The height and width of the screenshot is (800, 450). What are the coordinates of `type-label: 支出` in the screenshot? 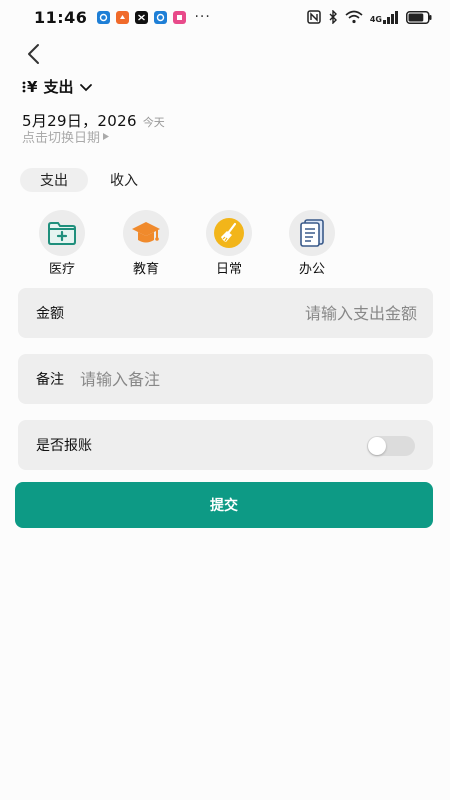 It's located at (58, 87).